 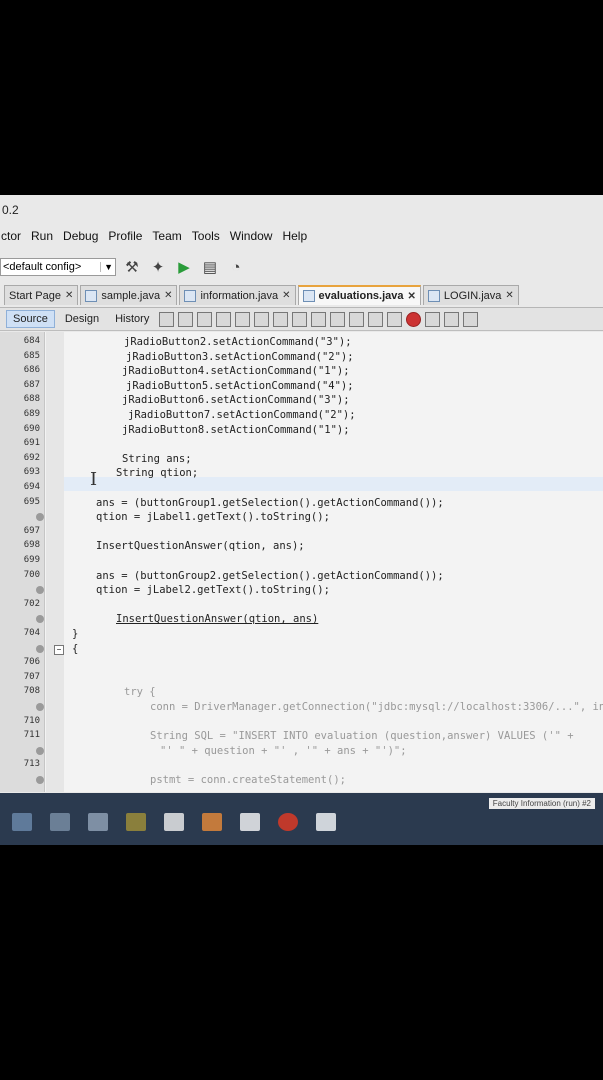 What do you see at coordinates (167, 319) in the screenshot?
I see `last-edit-icon` at bounding box center [167, 319].